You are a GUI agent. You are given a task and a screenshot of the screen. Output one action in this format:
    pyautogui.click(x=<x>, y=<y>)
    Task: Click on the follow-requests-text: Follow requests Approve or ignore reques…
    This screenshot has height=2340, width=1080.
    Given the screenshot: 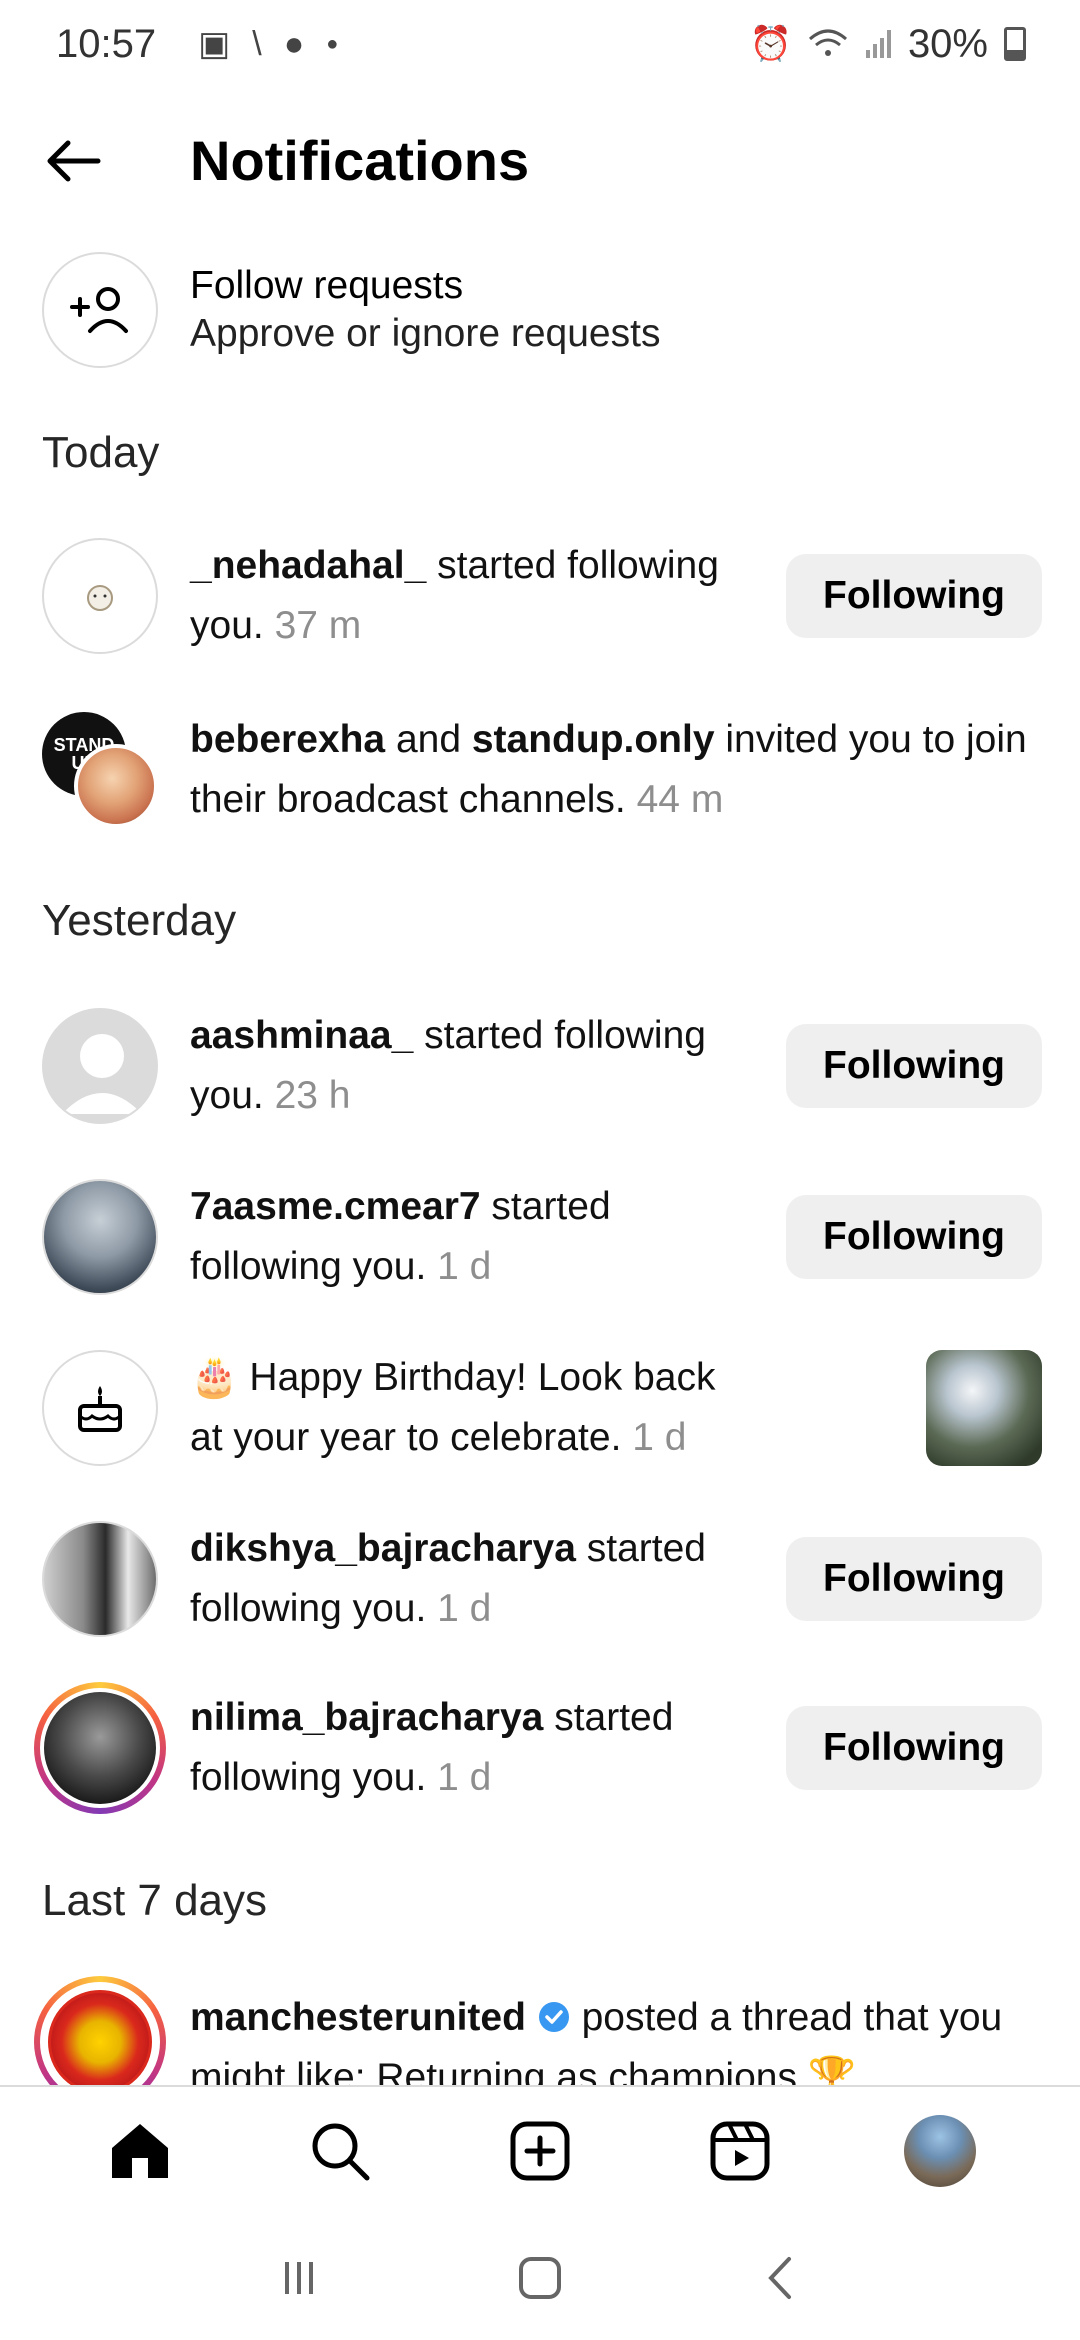 What is the action you would take?
    pyautogui.click(x=425, y=310)
    